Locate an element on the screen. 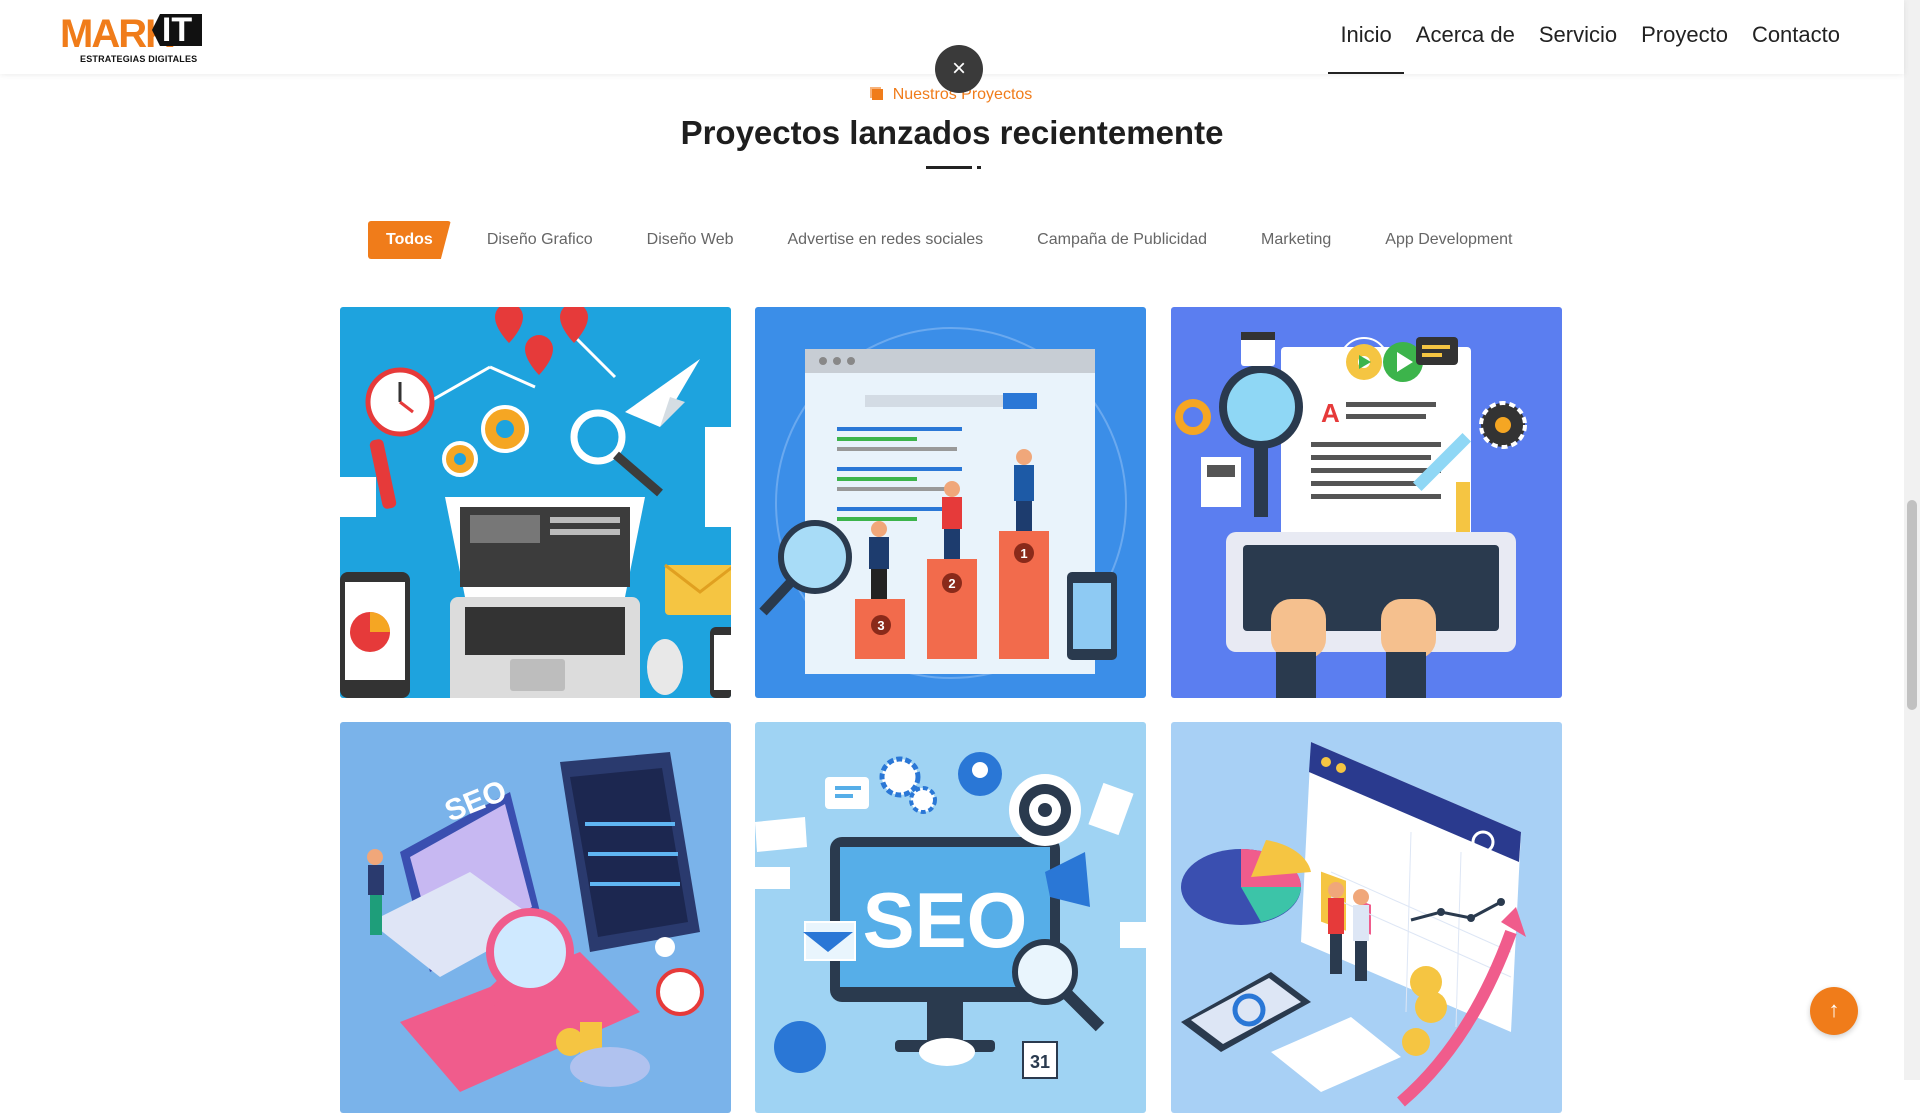 The image size is (1920, 1113). data-dashboard-isometric-illustration is located at coordinates (1366, 917).